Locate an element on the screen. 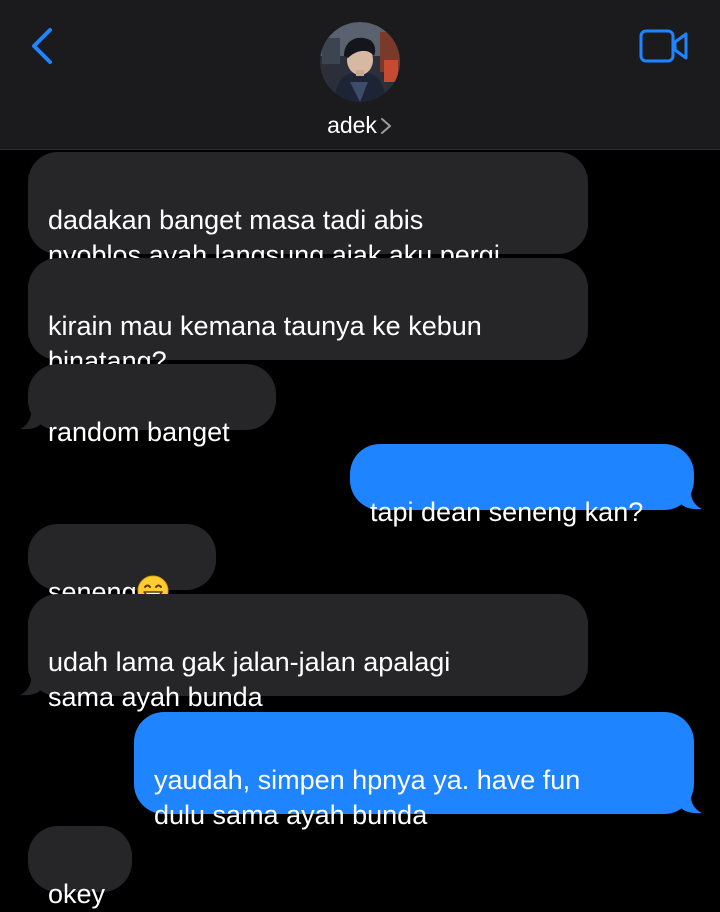 The width and height of the screenshot is (720, 912). message-bubble-incoming: seneng is located at coordinates (122, 565).